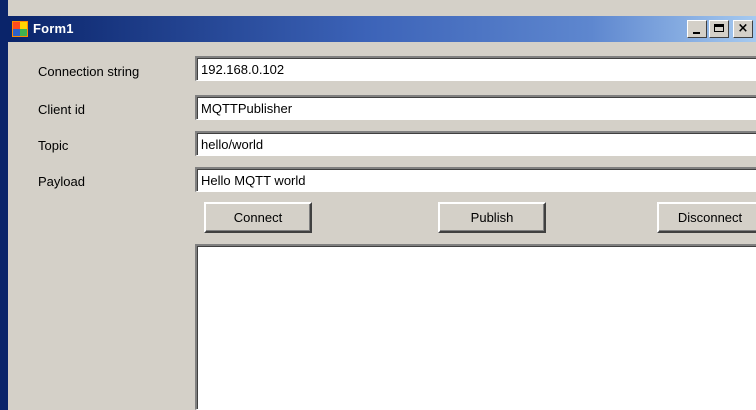 The width and height of the screenshot is (756, 410). I want to click on app-icon, so click(20, 29).